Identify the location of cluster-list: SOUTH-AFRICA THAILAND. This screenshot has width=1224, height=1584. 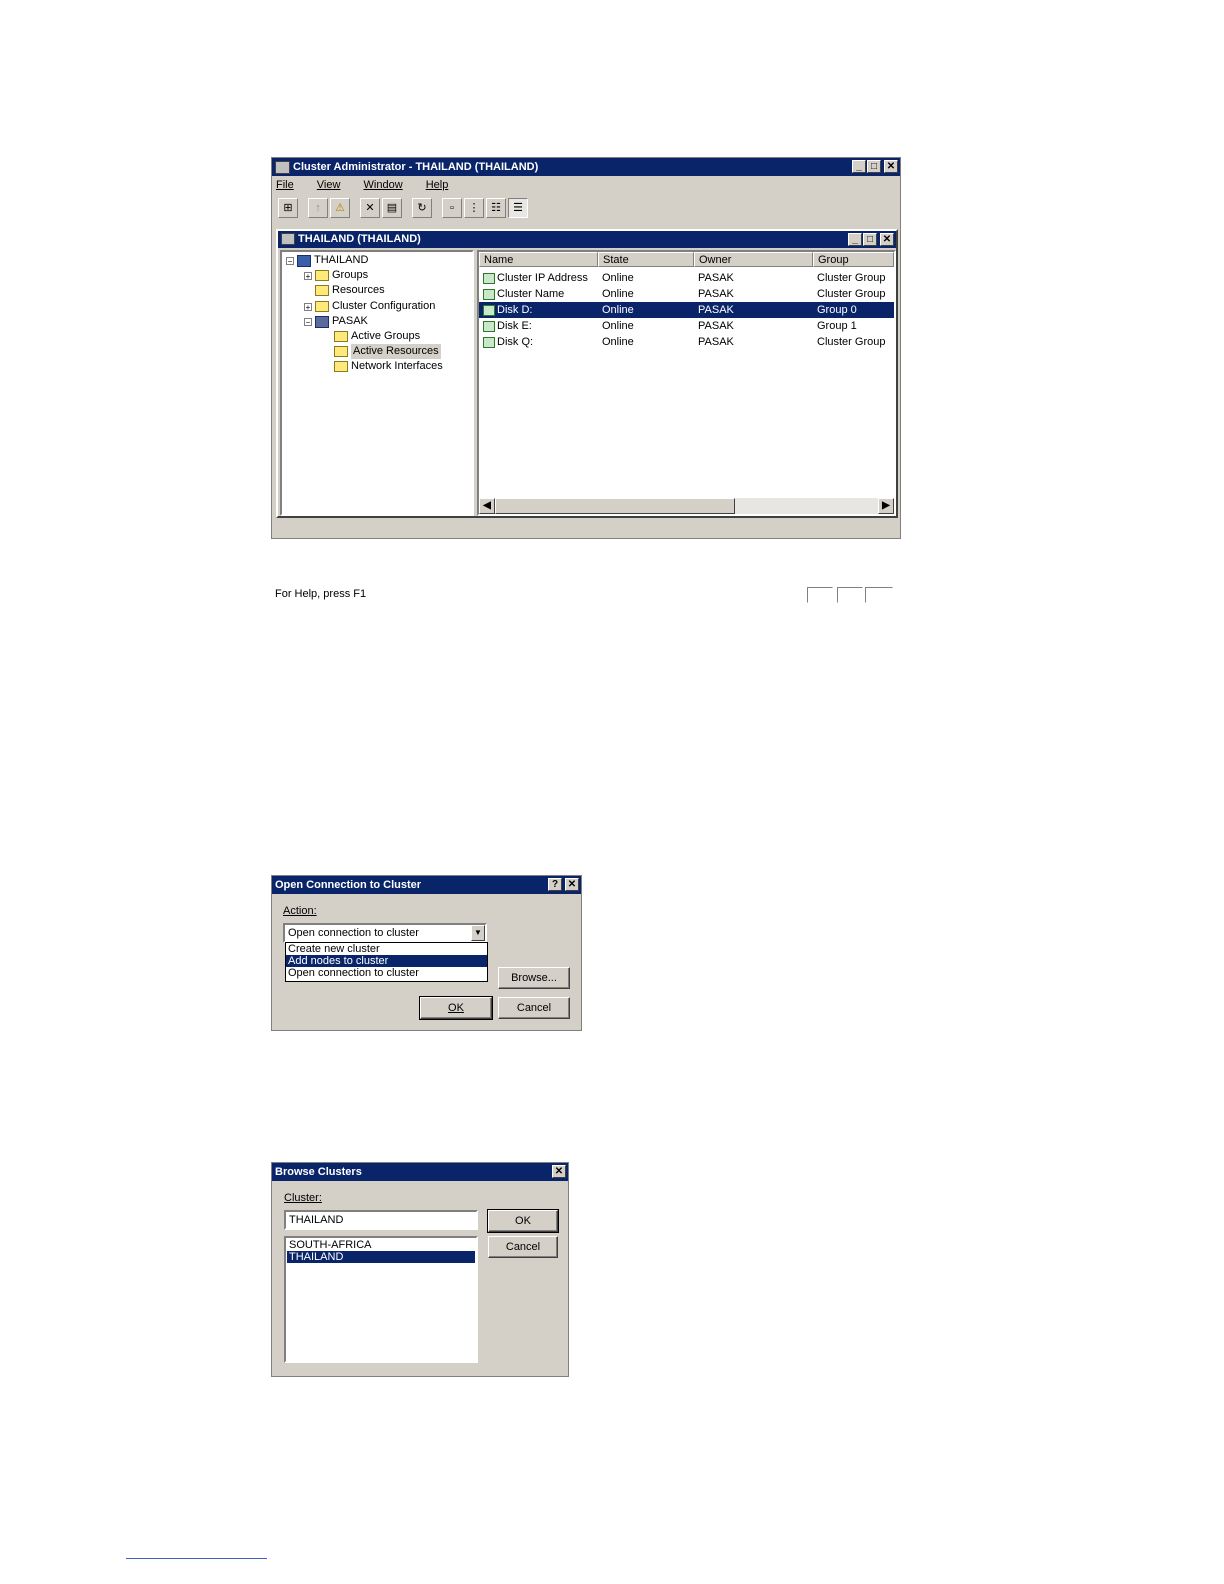
(381, 1299).